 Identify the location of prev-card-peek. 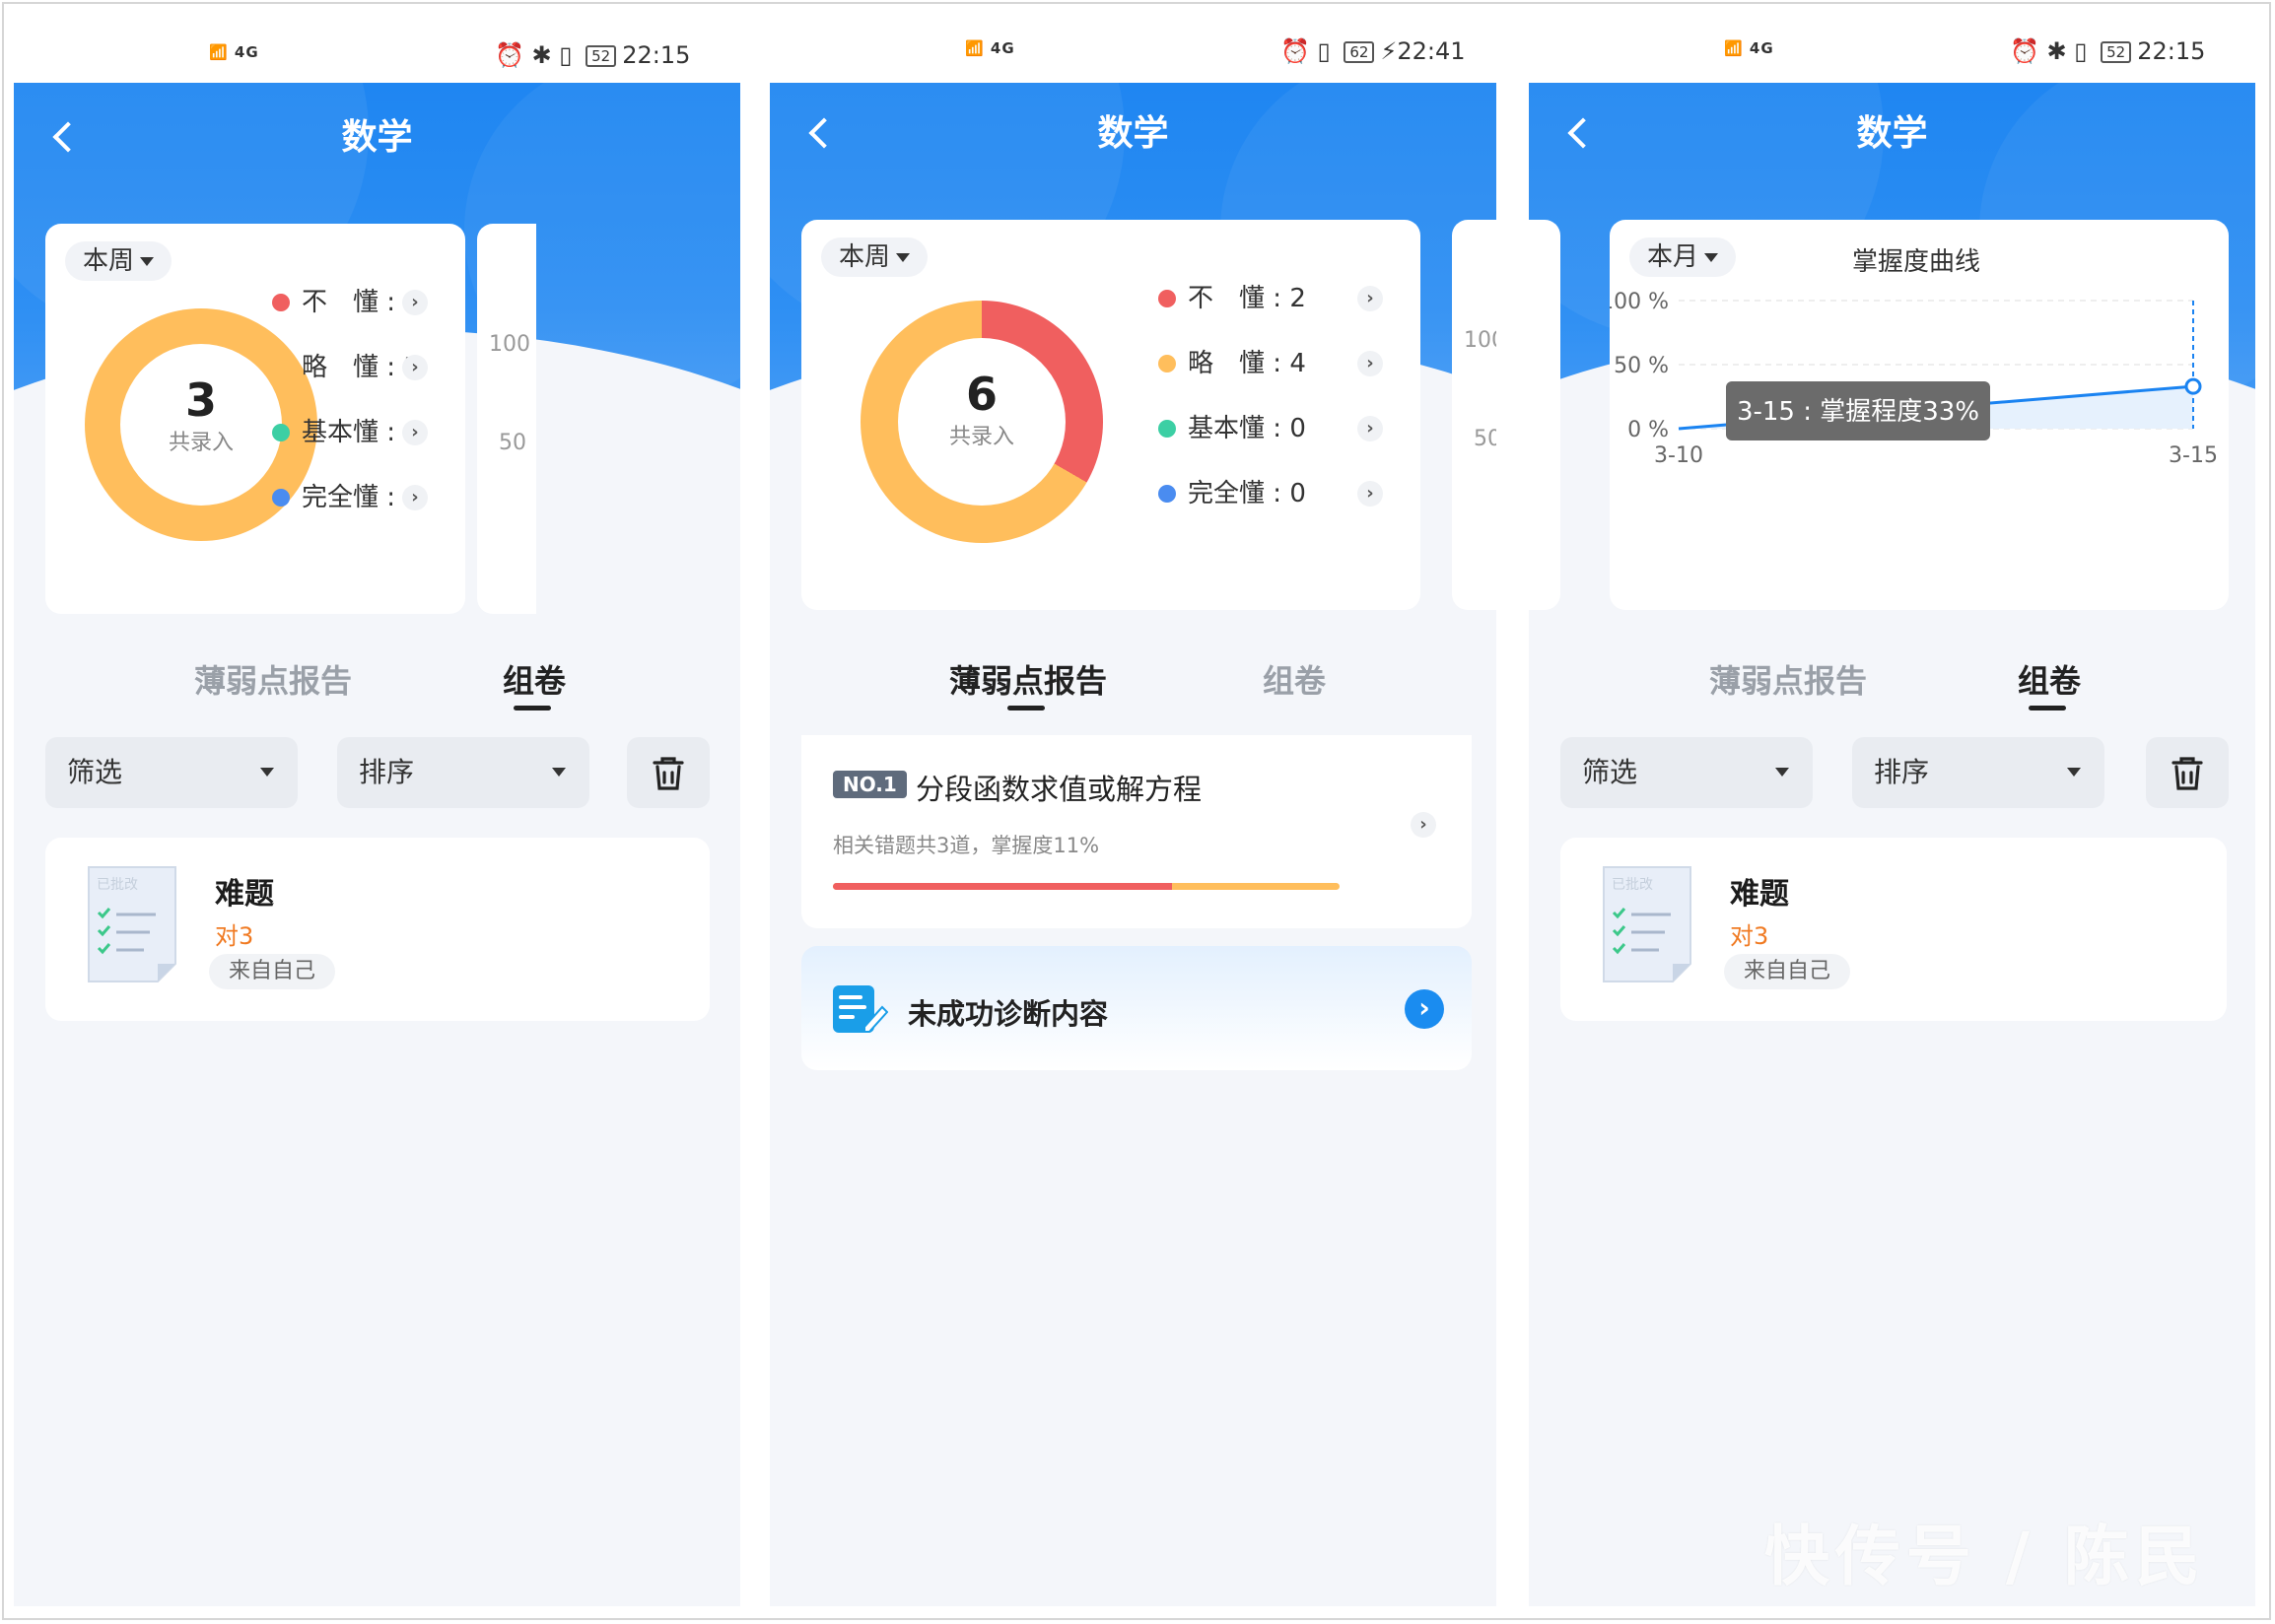
(1545, 415).